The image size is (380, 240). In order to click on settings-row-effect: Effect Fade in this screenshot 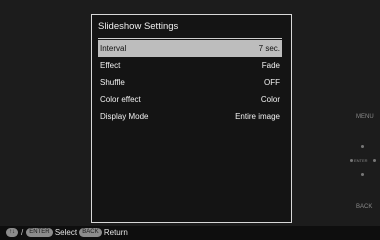, I will do `click(190, 65)`.